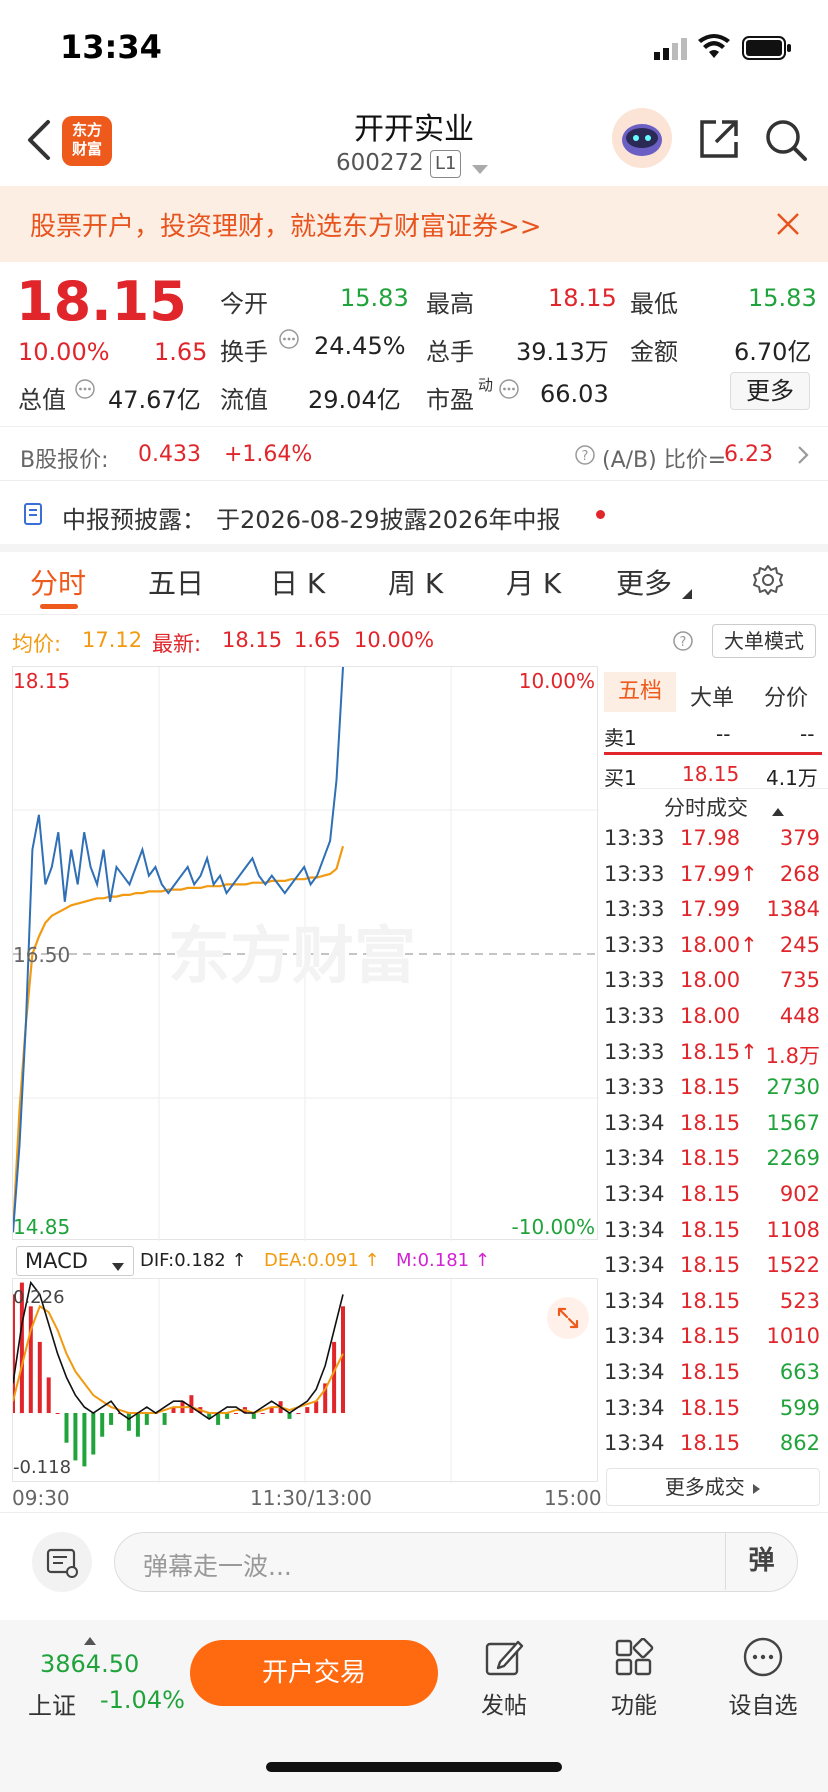  I want to click on report-icon, so click(34, 516).